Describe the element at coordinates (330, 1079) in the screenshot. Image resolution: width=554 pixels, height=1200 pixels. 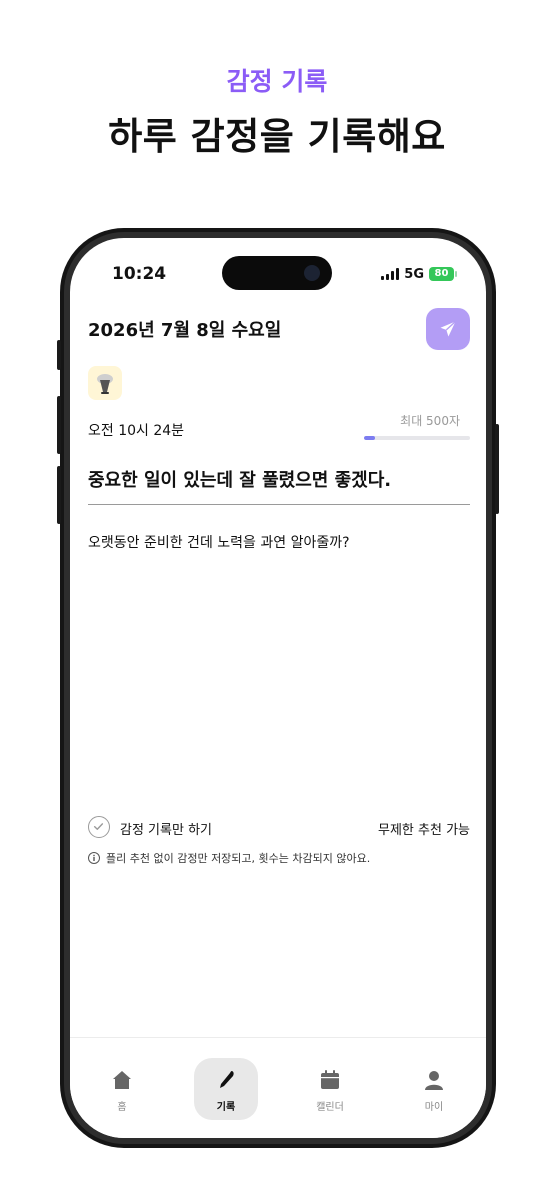
I see `calendar-icon` at that location.